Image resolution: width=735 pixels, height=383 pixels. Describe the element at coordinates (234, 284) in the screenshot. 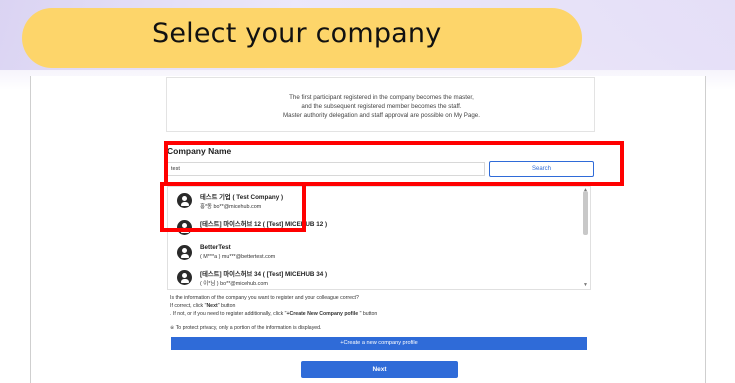

I see `company-contact: ( 이*님 ) bo**@micehub.com` at that location.